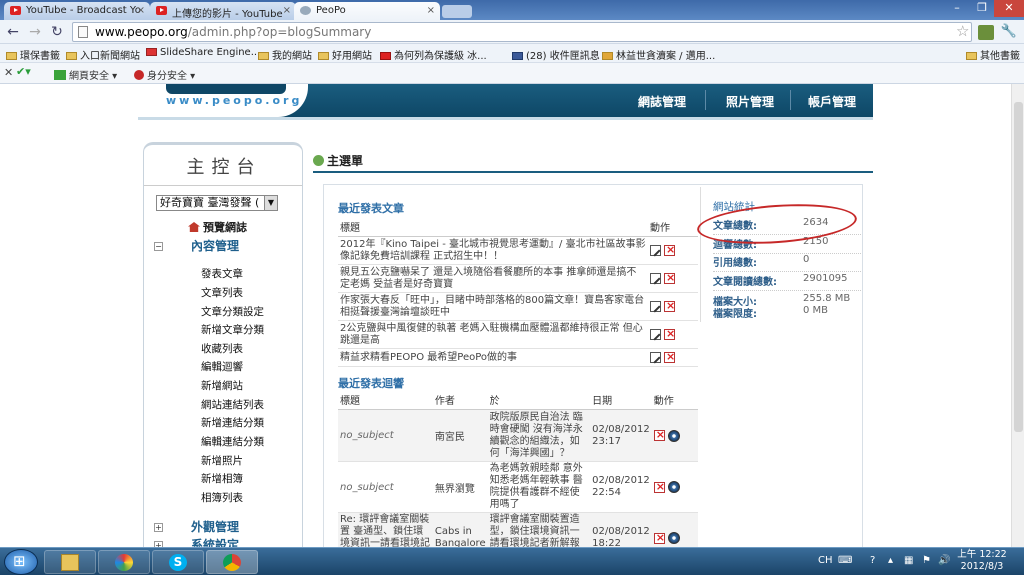  What do you see at coordinates (223, 11) in the screenshot?
I see `tab-youtube-upload: 上傳您的影片 - YouTube ×` at bounding box center [223, 11].